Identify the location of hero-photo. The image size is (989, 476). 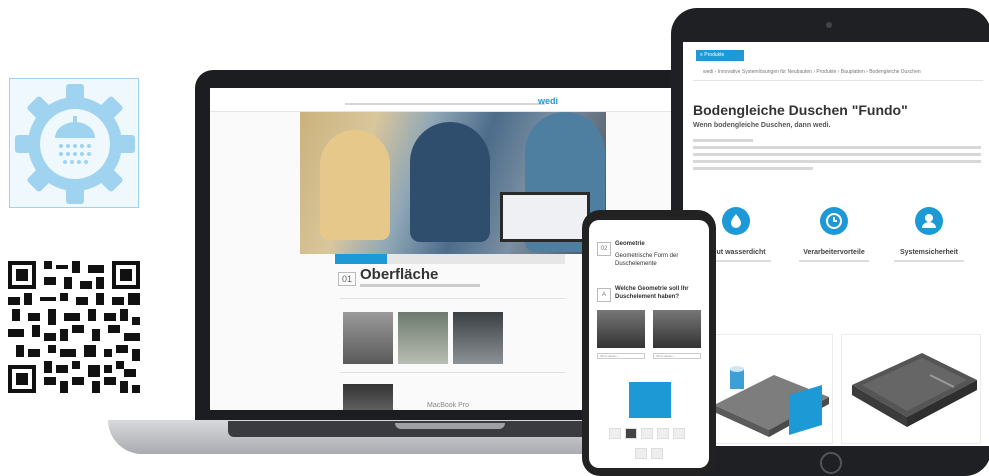
(453, 183).